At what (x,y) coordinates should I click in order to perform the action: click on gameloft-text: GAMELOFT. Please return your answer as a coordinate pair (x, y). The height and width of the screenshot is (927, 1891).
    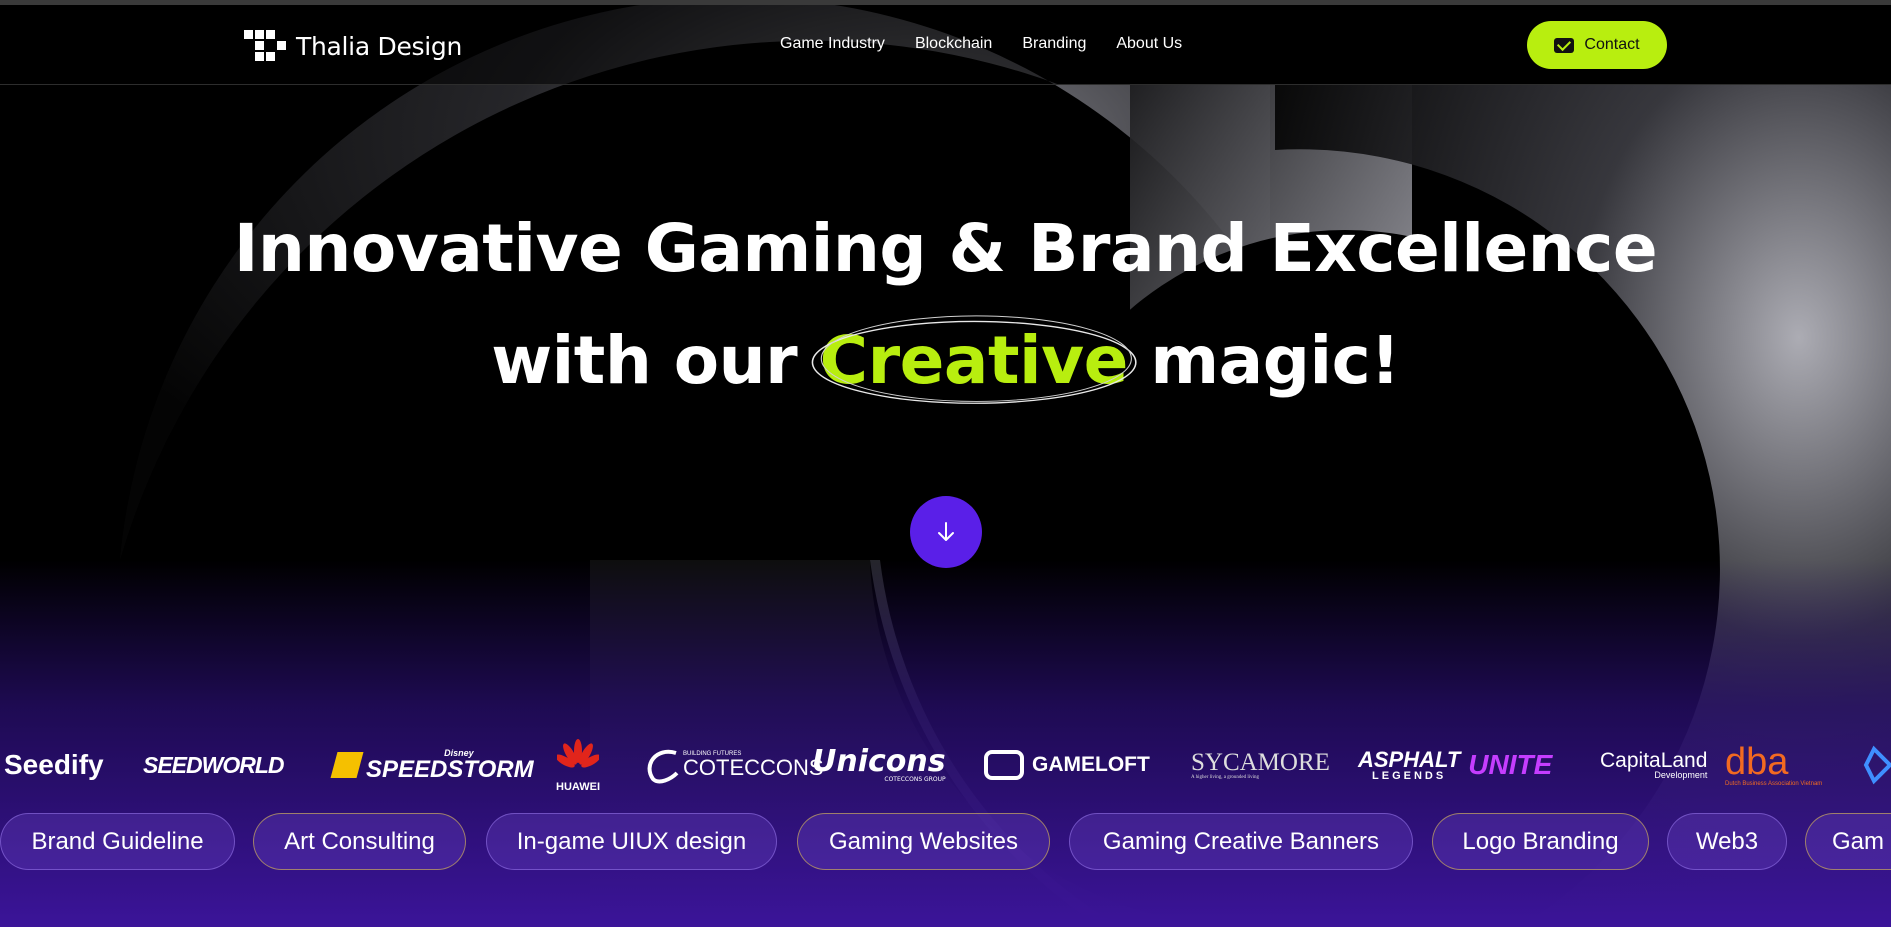
    Looking at the image, I should click on (1091, 764).